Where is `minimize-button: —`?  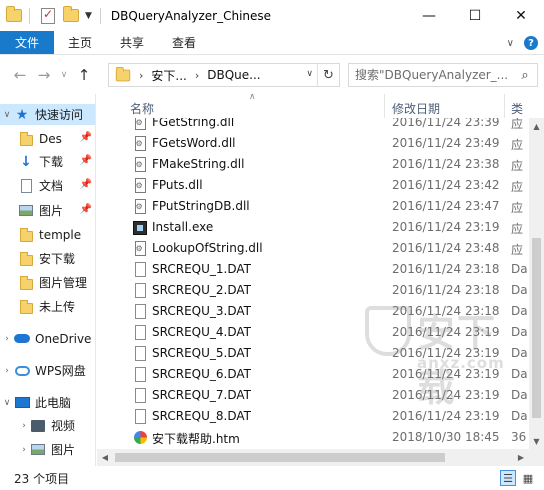
minimize-button: — is located at coordinates (429, 15).